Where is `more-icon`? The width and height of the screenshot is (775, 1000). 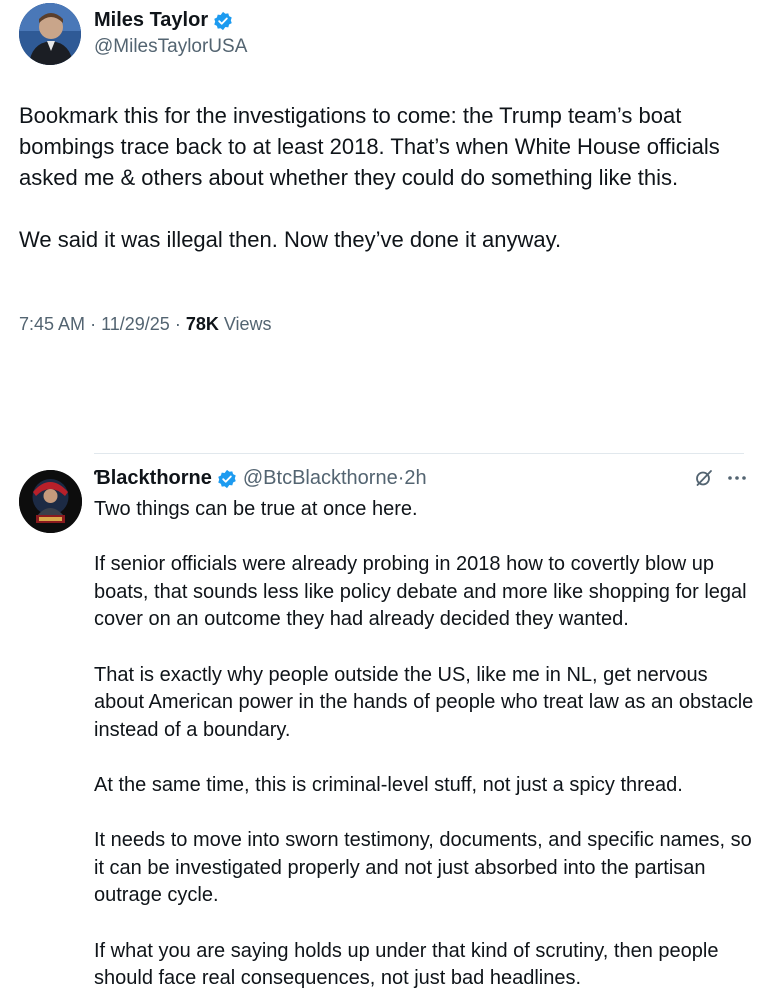
more-icon is located at coordinates (737, 480).